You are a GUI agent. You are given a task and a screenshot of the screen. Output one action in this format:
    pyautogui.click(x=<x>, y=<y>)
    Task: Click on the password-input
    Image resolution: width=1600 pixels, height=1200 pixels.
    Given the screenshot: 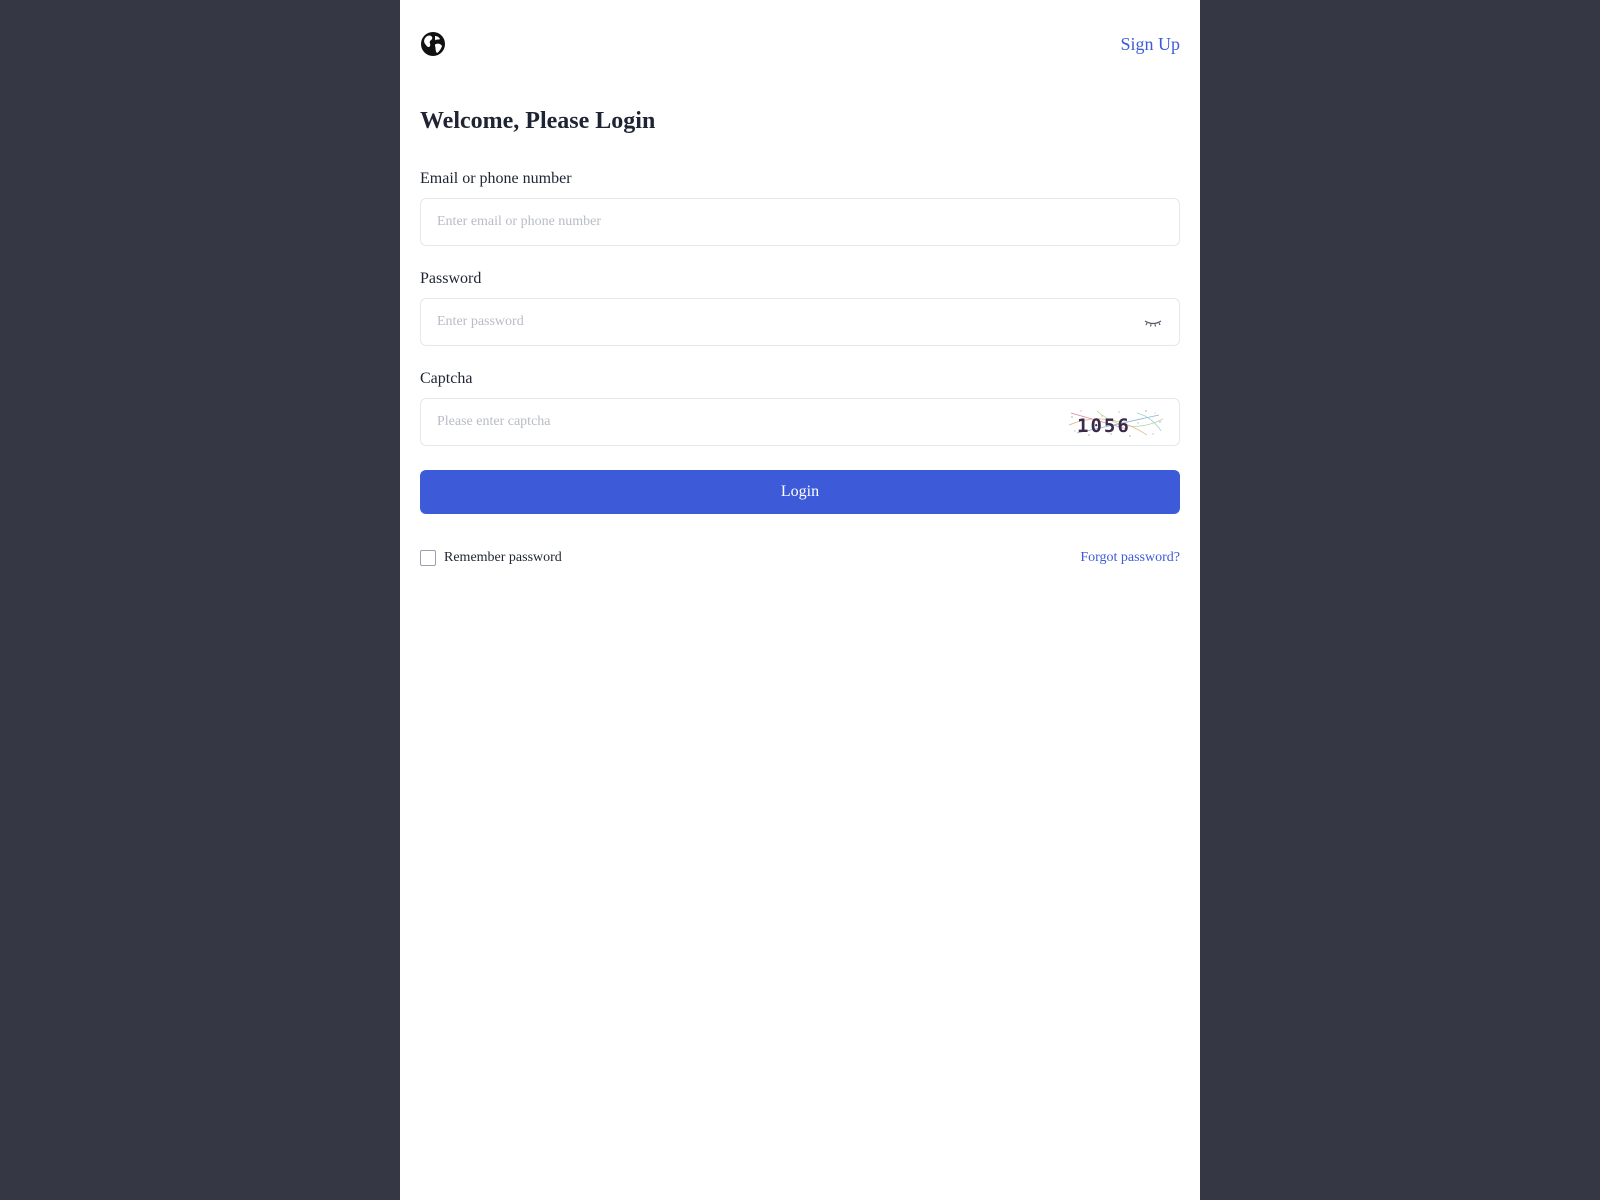 What is the action you would take?
    pyautogui.click(x=800, y=322)
    